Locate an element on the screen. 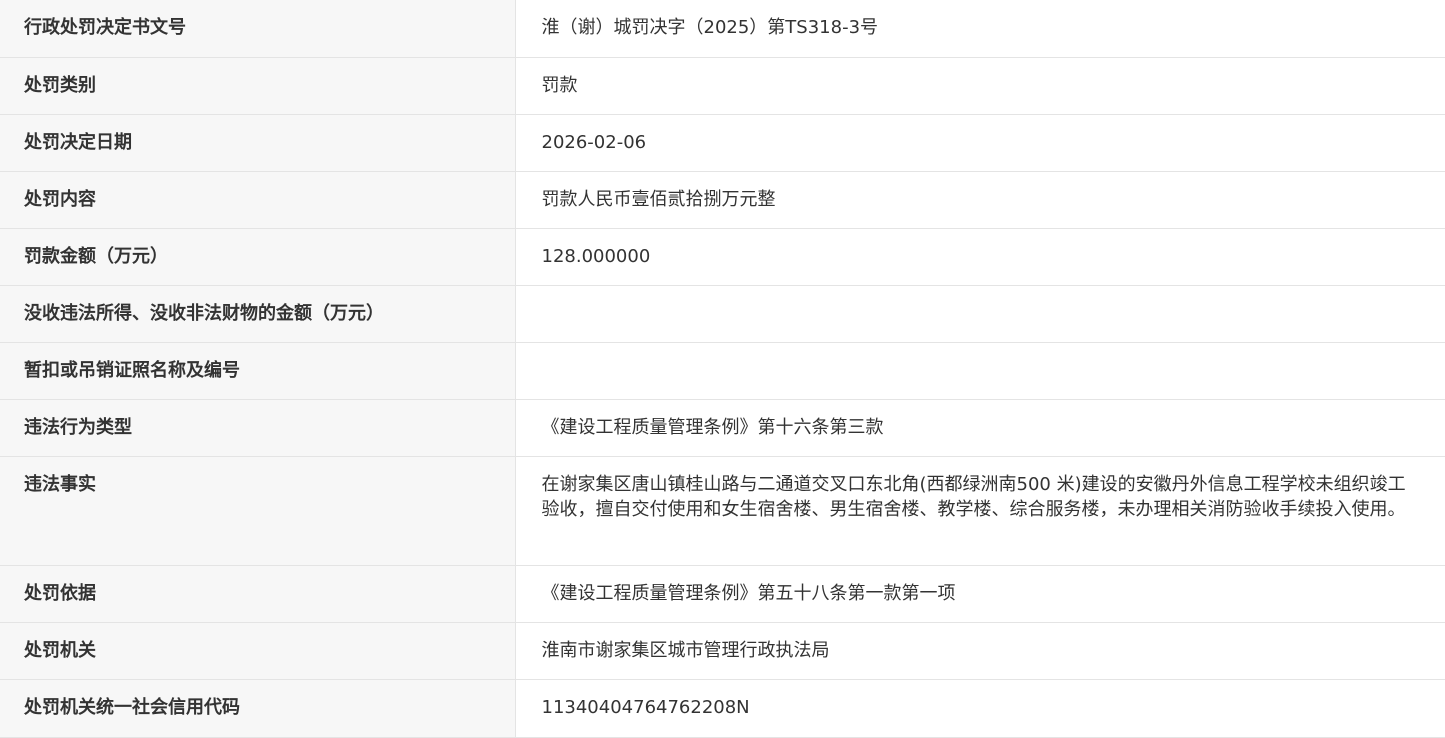  value-confiscation-amount is located at coordinates (980, 314).